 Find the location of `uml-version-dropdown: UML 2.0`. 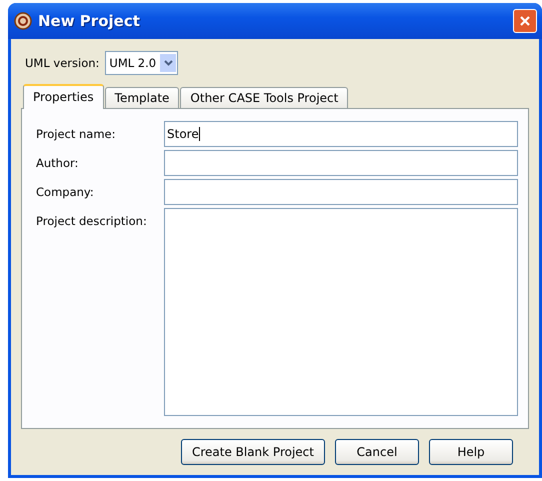

uml-version-dropdown: UML 2.0 is located at coordinates (141, 63).